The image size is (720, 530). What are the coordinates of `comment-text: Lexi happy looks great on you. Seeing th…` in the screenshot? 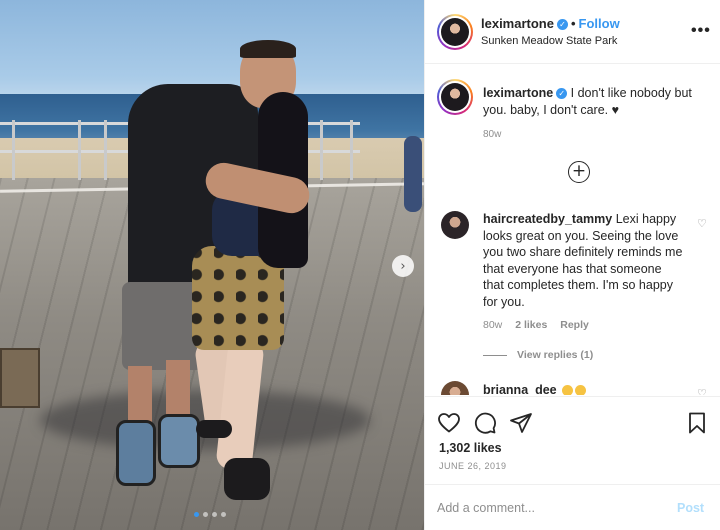 It's located at (583, 260).